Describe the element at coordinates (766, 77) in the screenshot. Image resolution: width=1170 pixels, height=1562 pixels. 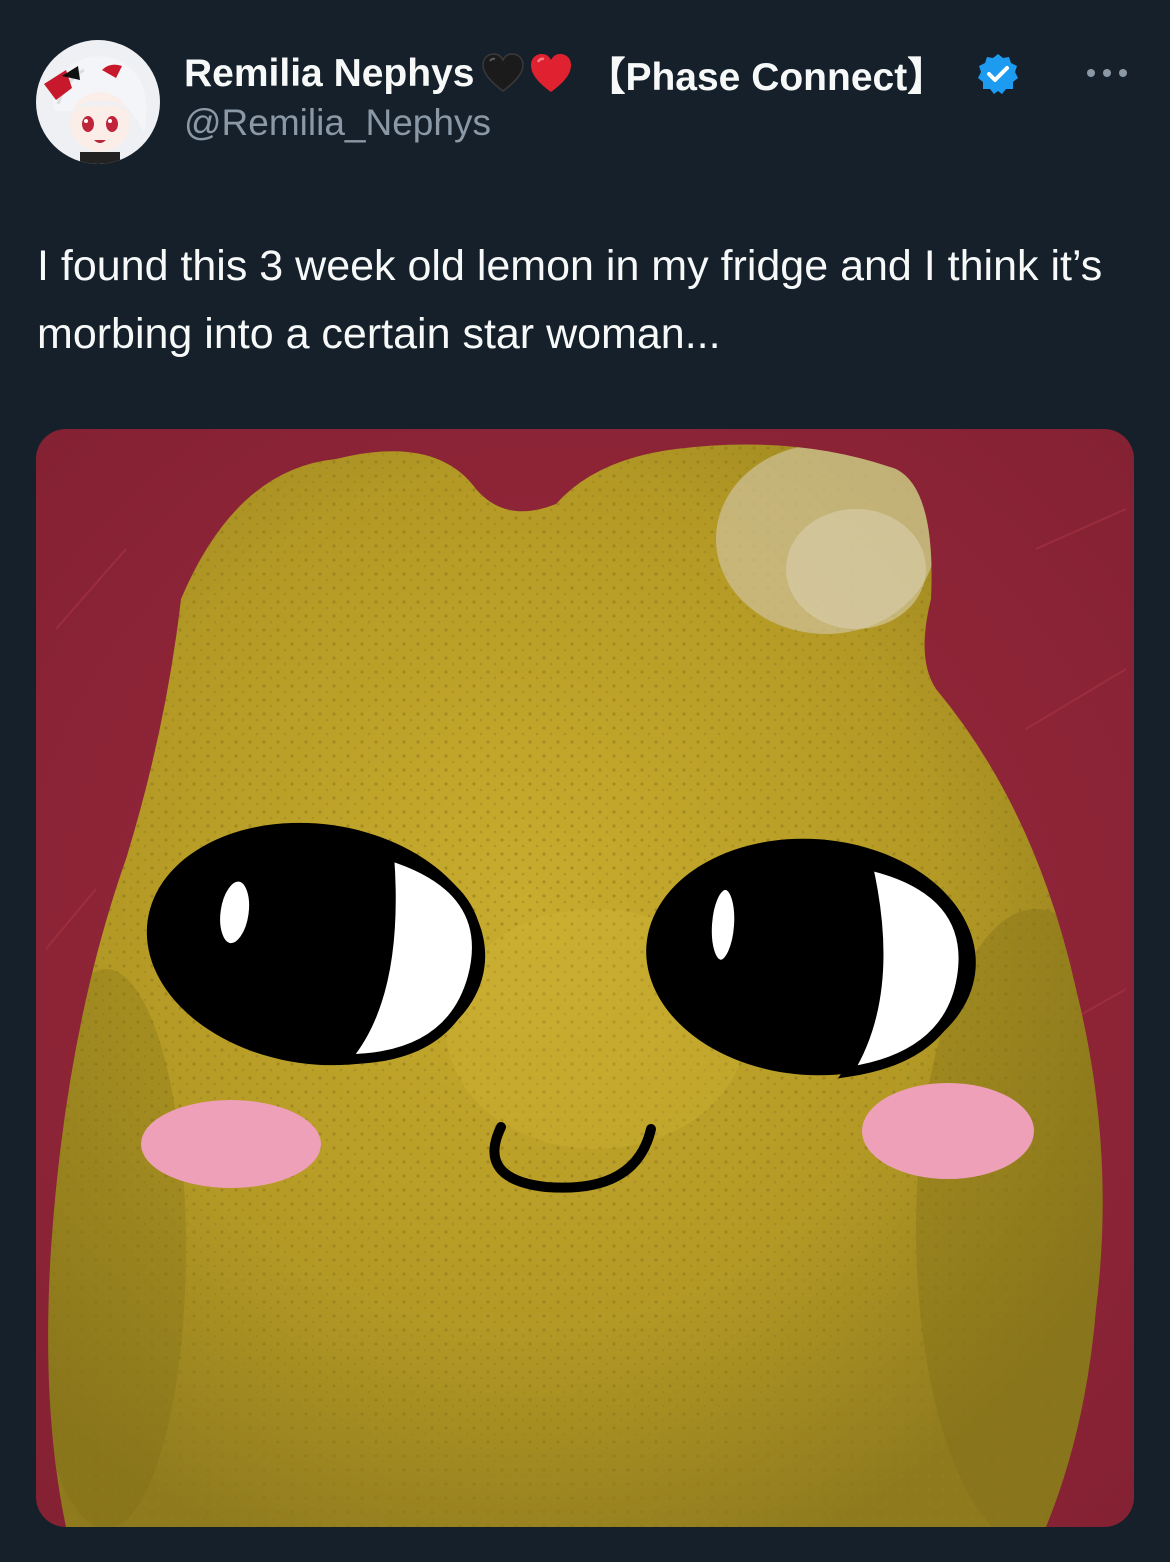
I see `author-affiliation: 【Phase Connect】` at that location.